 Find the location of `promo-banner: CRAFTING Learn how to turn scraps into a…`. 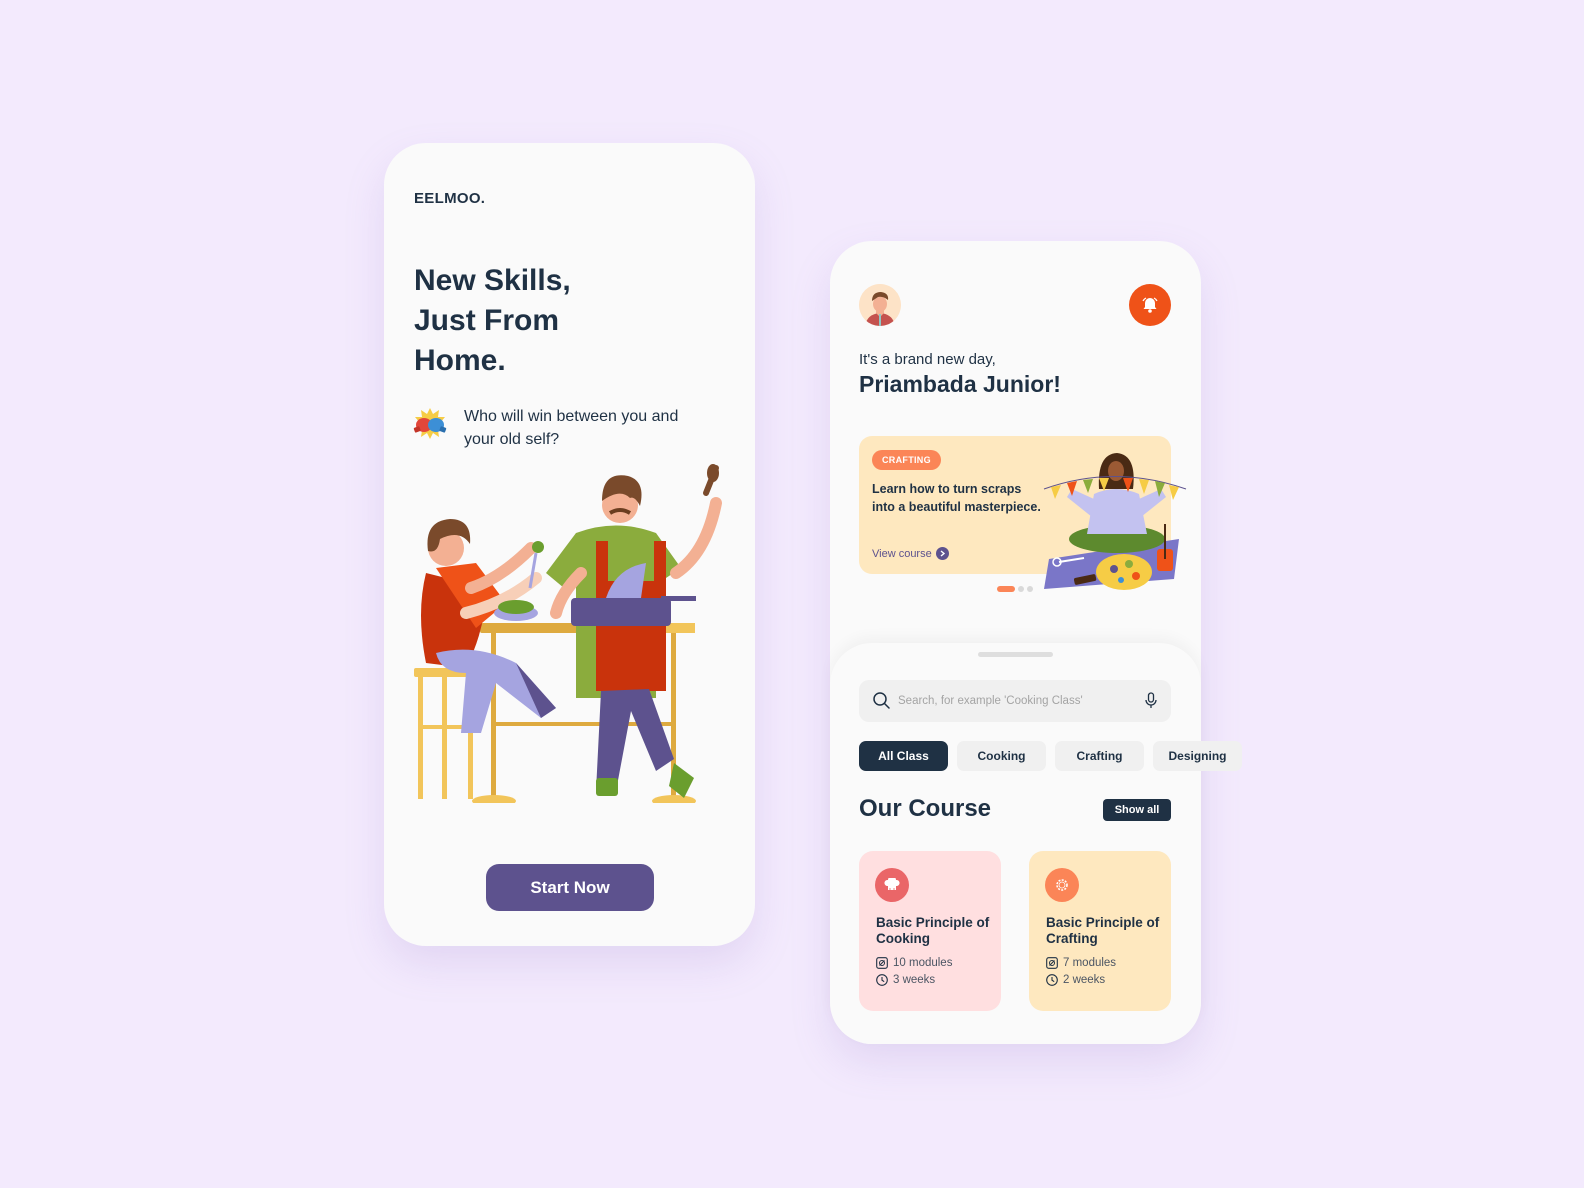

promo-banner: CRAFTING Learn how to turn scraps into a… is located at coordinates (1023, 513).